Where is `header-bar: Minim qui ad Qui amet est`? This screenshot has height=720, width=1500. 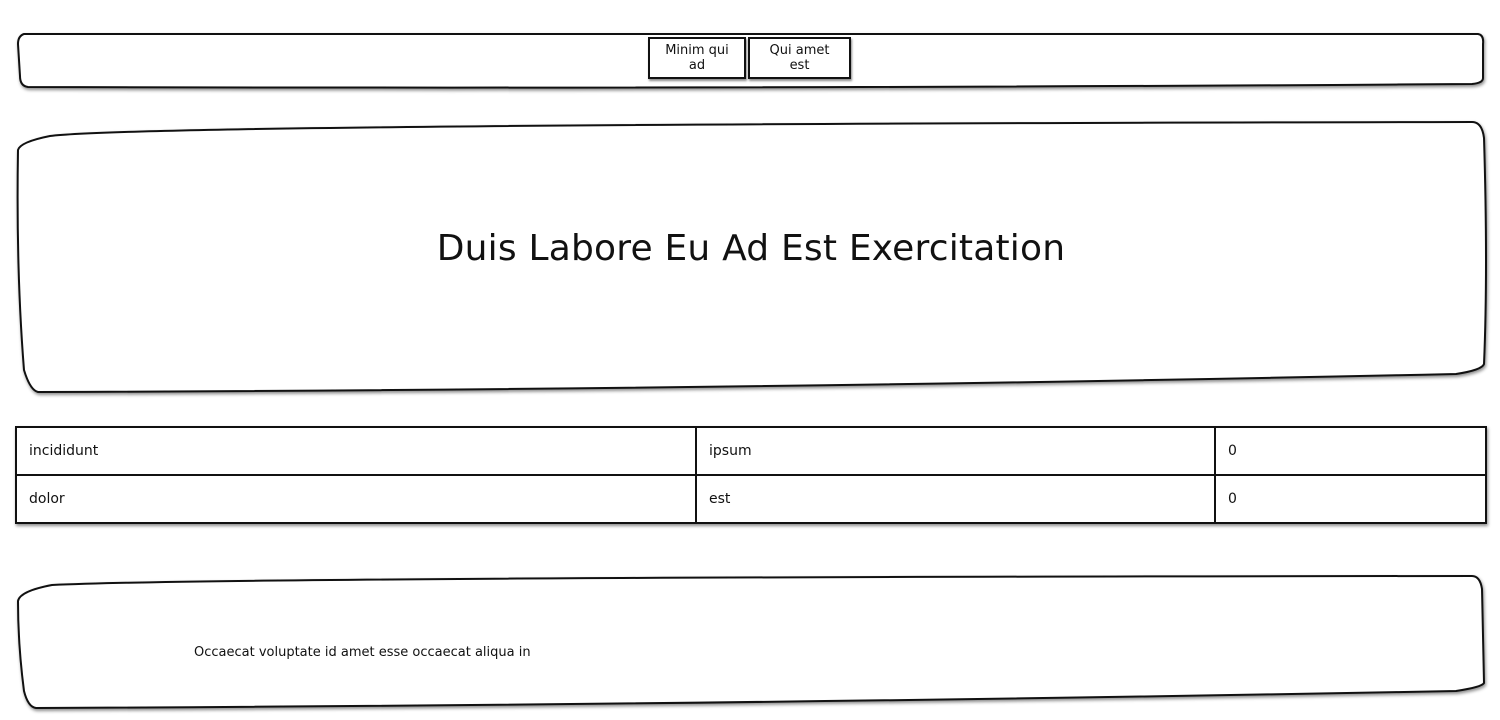 header-bar: Minim qui ad Qui amet est is located at coordinates (751, 60).